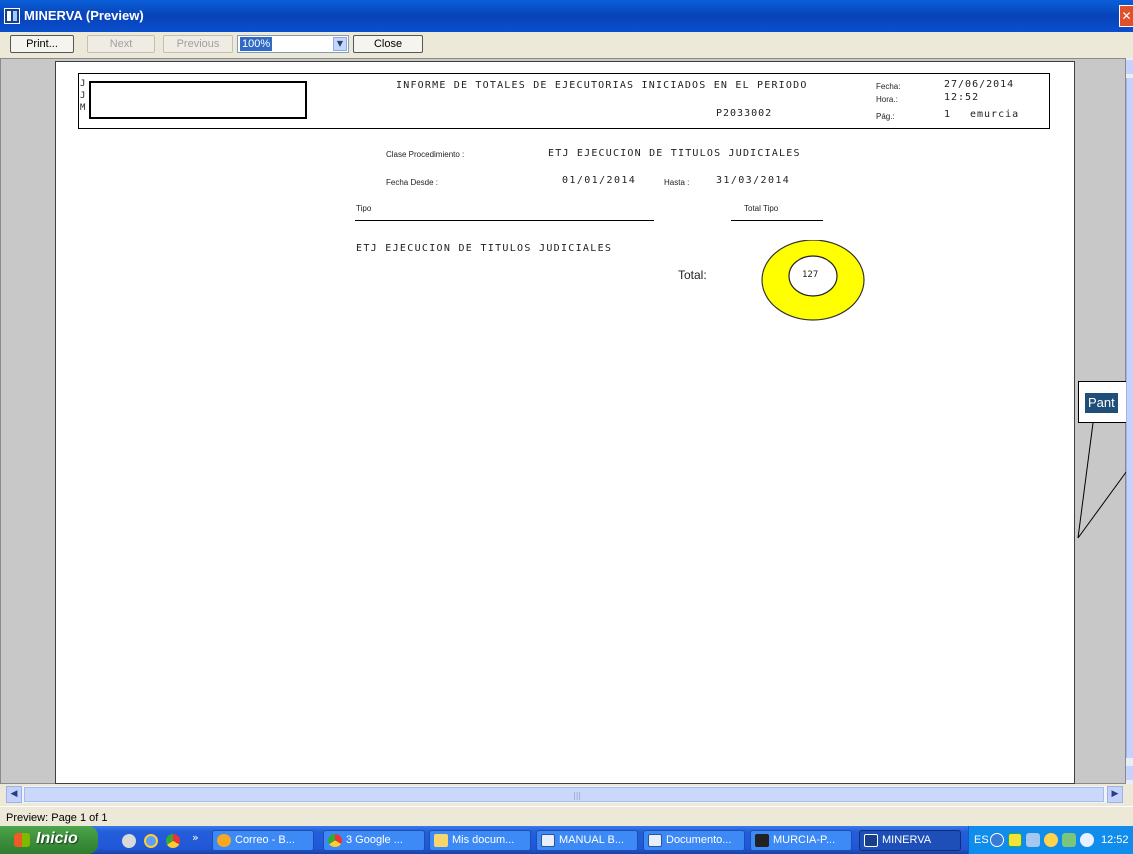  Describe the element at coordinates (762, 840) in the screenshot. I see `command-prompt-icon` at that location.